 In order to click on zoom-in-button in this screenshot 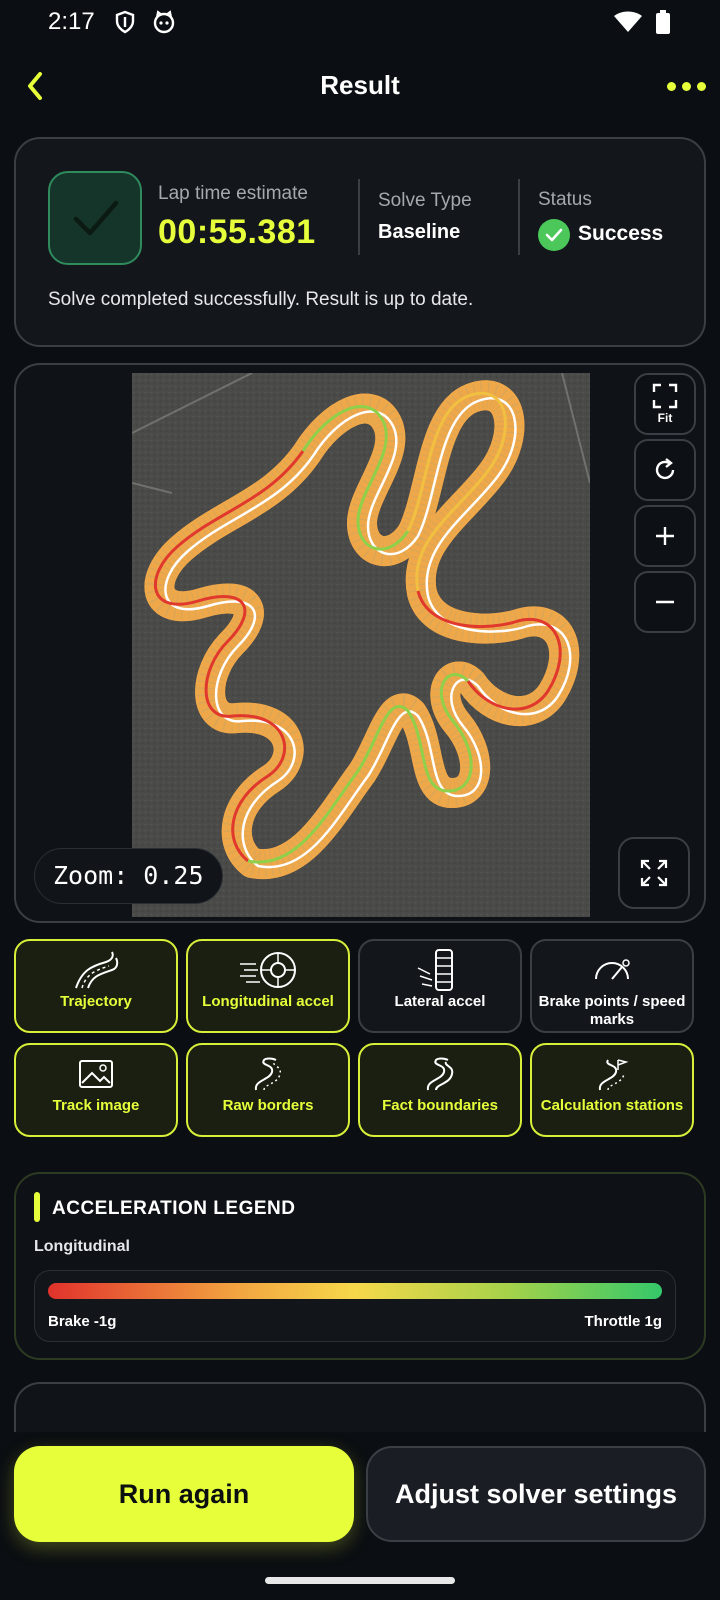, I will do `click(665, 536)`.